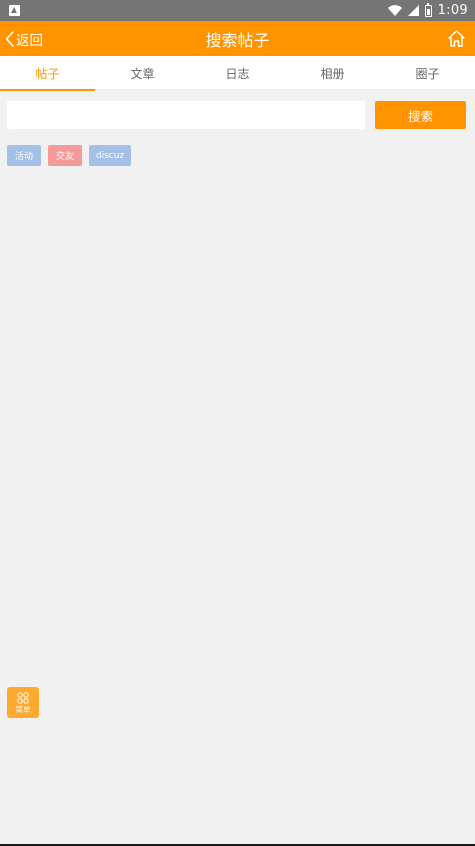 The width and height of the screenshot is (475, 846). What do you see at coordinates (23, 709) in the screenshot?
I see `menu-label: 菜单` at bounding box center [23, 709].